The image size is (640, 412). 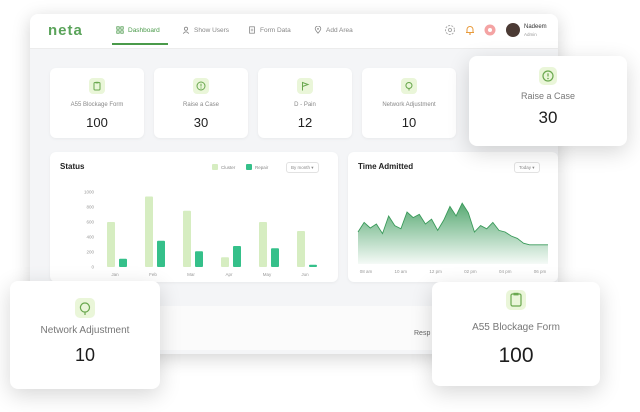 I want to click on stat-value: 30, so click(x=201, y=122).